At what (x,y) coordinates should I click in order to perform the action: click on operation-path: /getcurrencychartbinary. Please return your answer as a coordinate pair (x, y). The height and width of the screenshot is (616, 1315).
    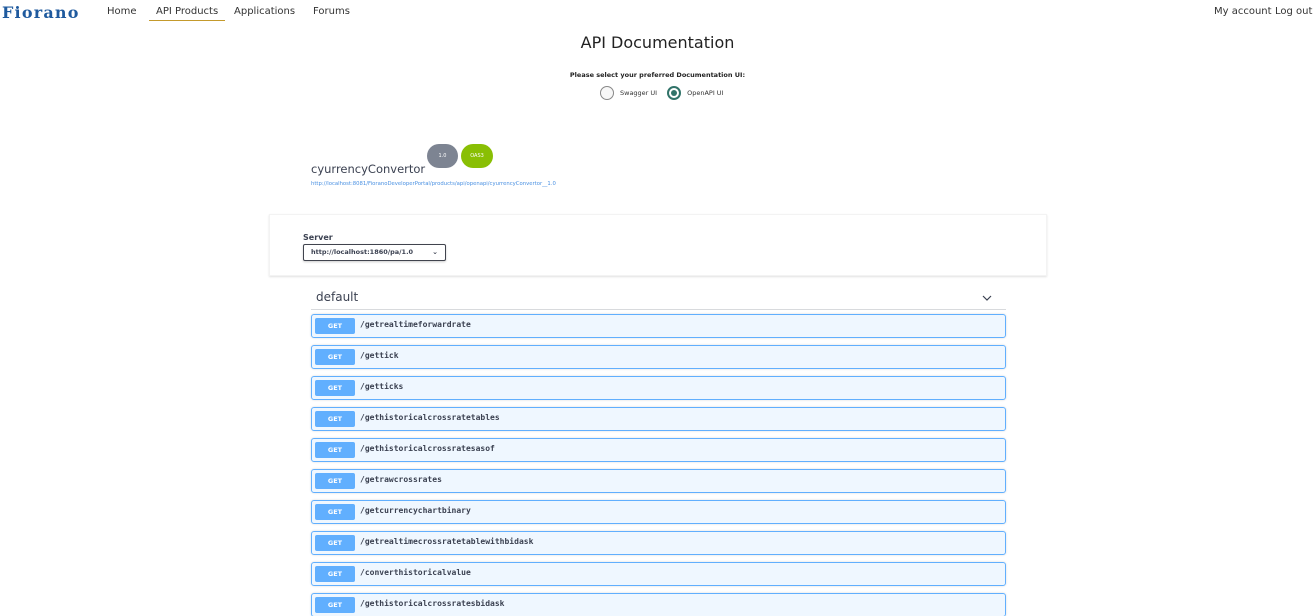
    Looking at the image, I should click on (415, 510).